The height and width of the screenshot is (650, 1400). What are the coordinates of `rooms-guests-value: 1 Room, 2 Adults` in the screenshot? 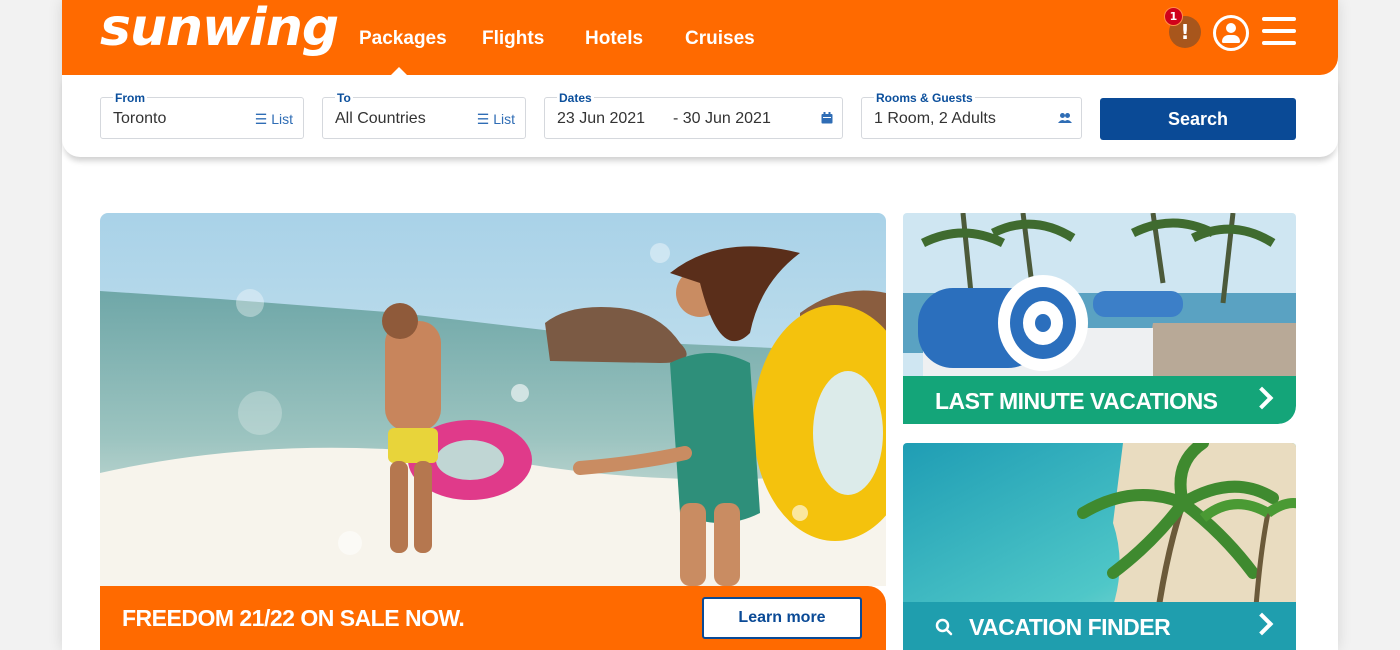 It's located at (935, 118).